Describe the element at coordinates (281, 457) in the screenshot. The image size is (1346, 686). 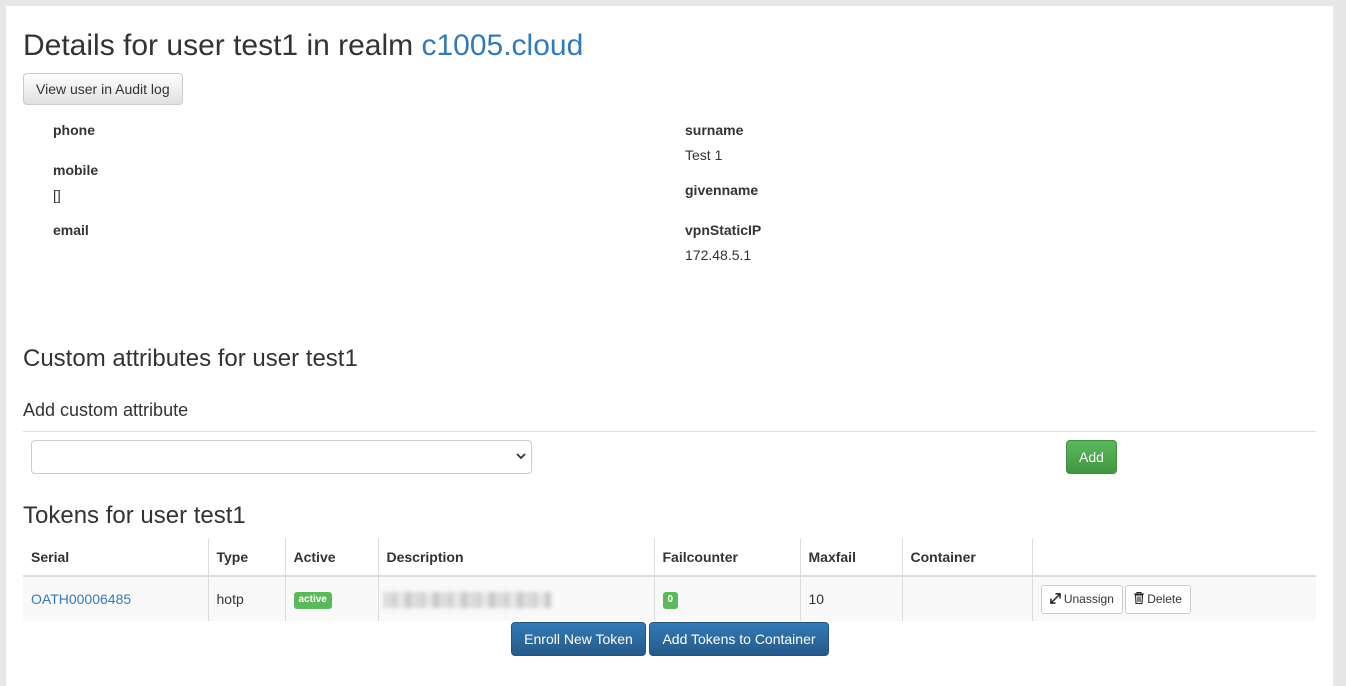
I see `custom-attribute-select` at that location.